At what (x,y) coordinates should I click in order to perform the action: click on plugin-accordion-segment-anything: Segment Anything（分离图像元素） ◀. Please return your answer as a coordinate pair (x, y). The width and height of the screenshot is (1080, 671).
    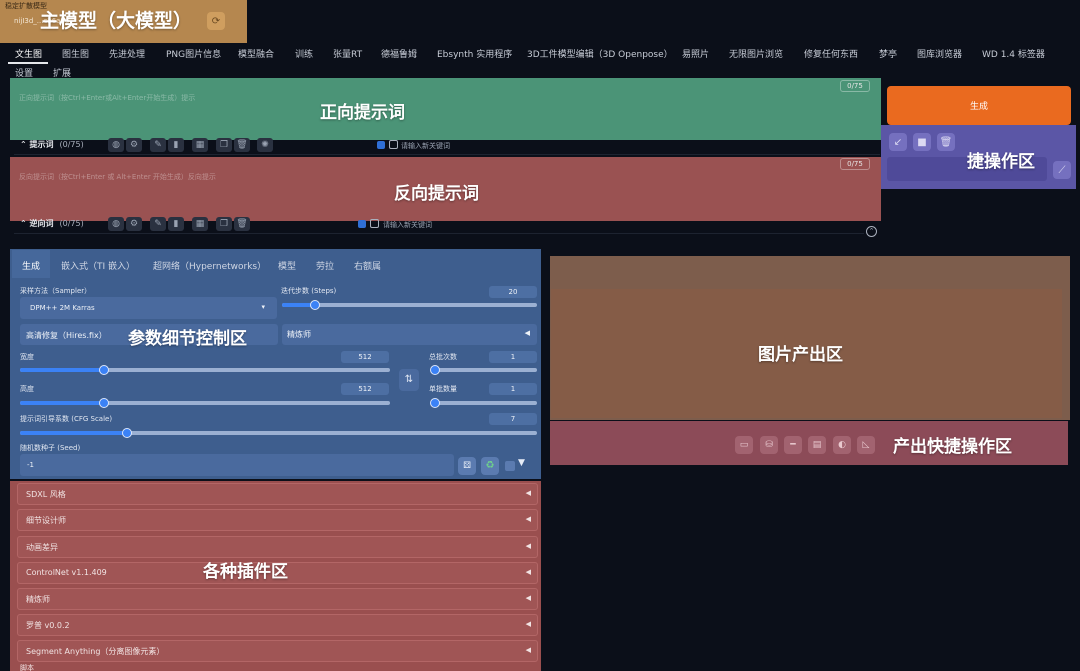
    Looking at the image, I should click on (277, 651).